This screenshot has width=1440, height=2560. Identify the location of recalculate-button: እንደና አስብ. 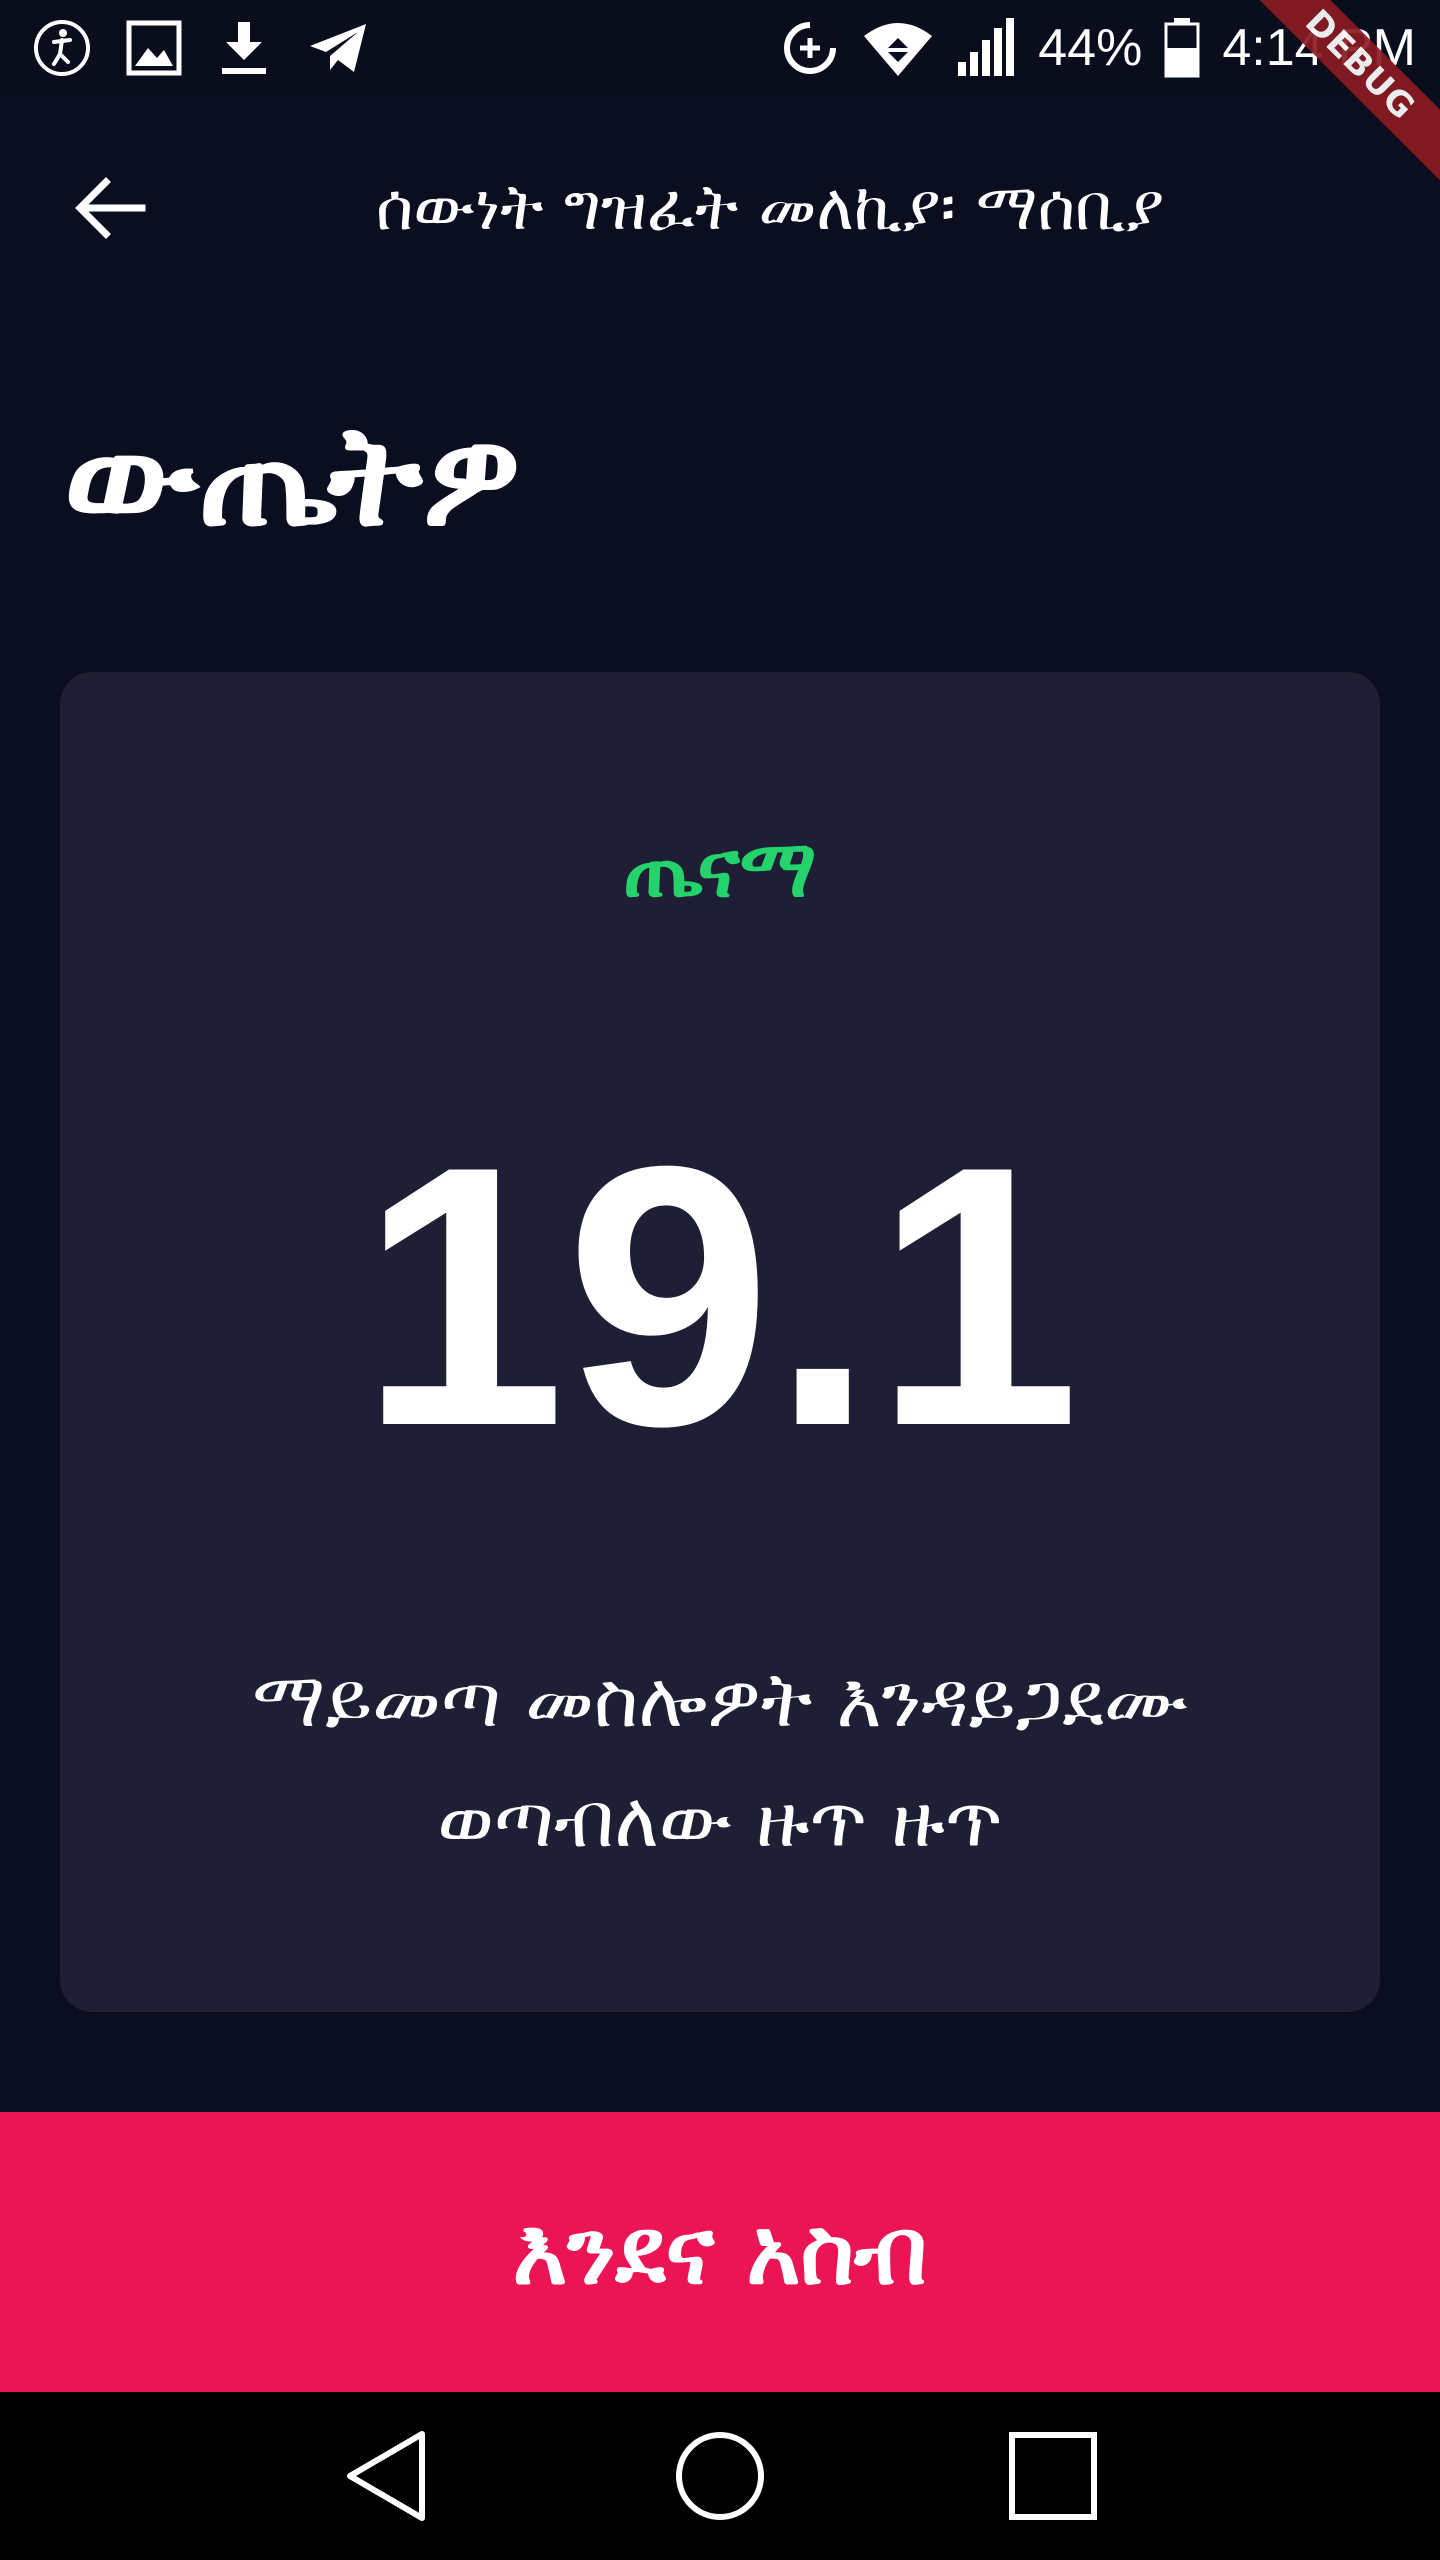
(720, 2252).